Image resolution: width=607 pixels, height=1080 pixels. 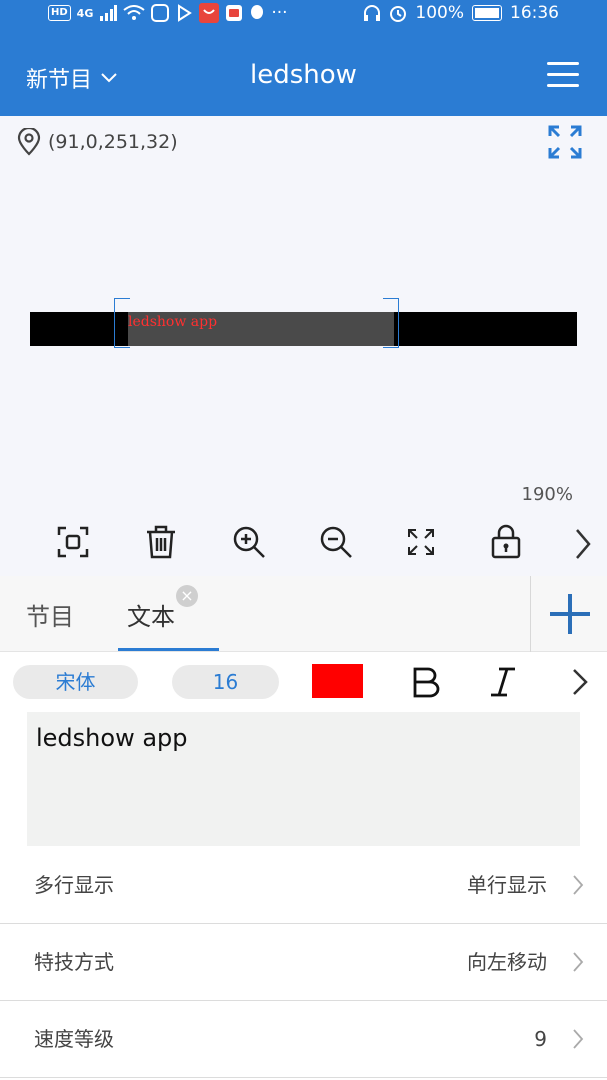 I want to click on text-content-input: ledshow app, so click(x=303, y=779).